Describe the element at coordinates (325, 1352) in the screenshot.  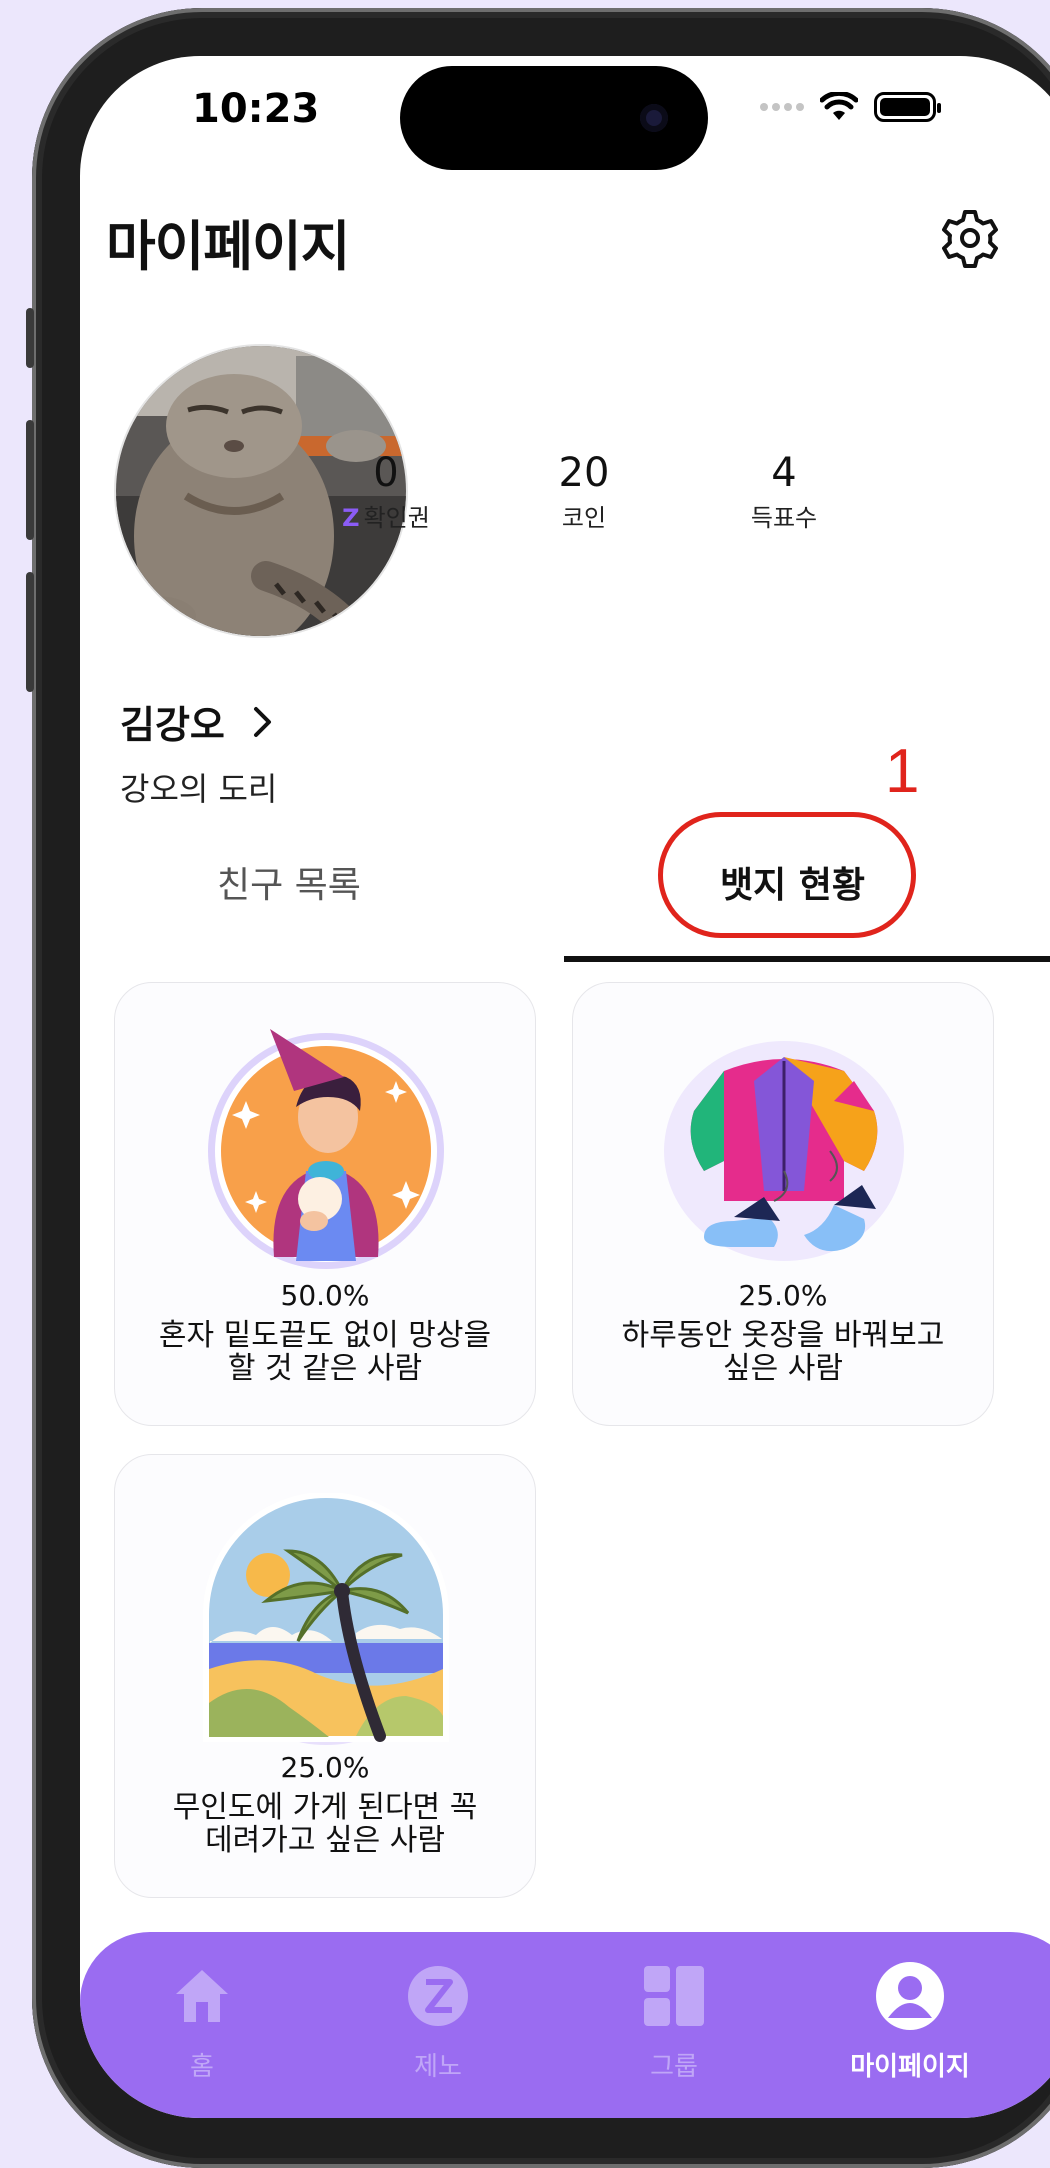
I see `badge-description: 혼자 밑도끝도 없이 망상을 할 것 같은 사람` at that location.